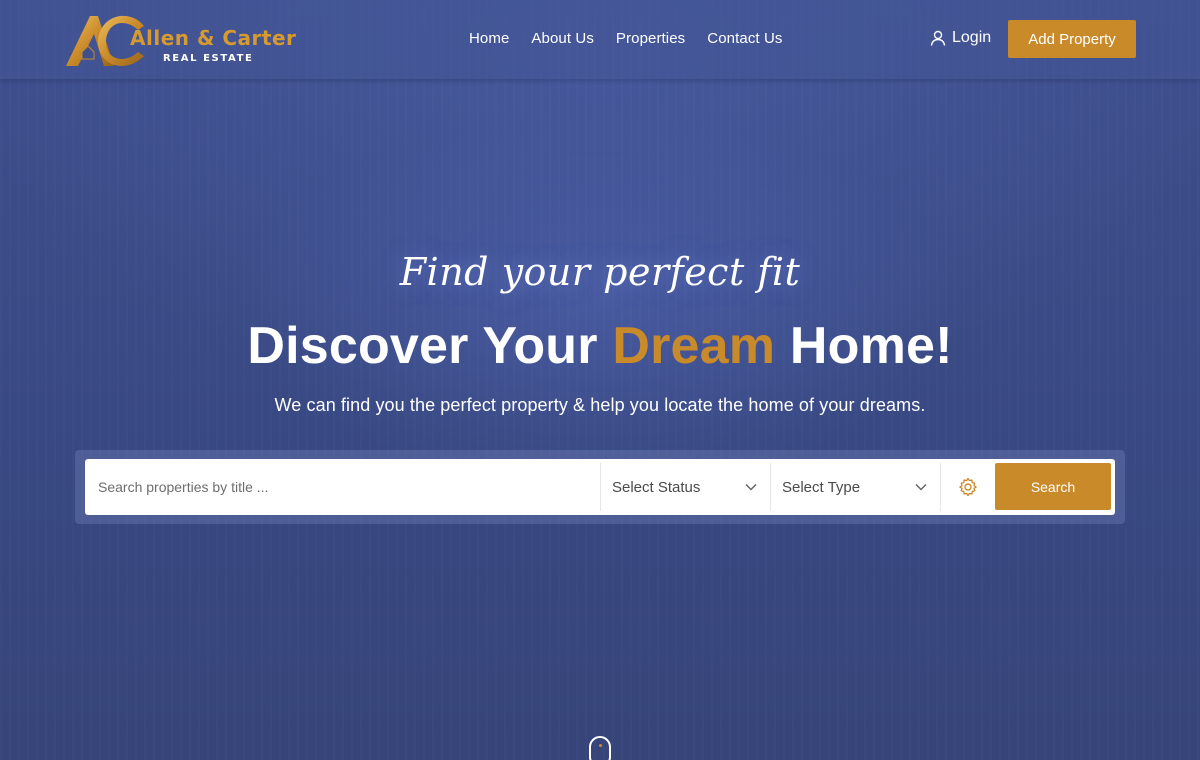  Describe the element at coordinates (656, 487) in the screenshot. I see `status-select-value: Select Status` at that location.